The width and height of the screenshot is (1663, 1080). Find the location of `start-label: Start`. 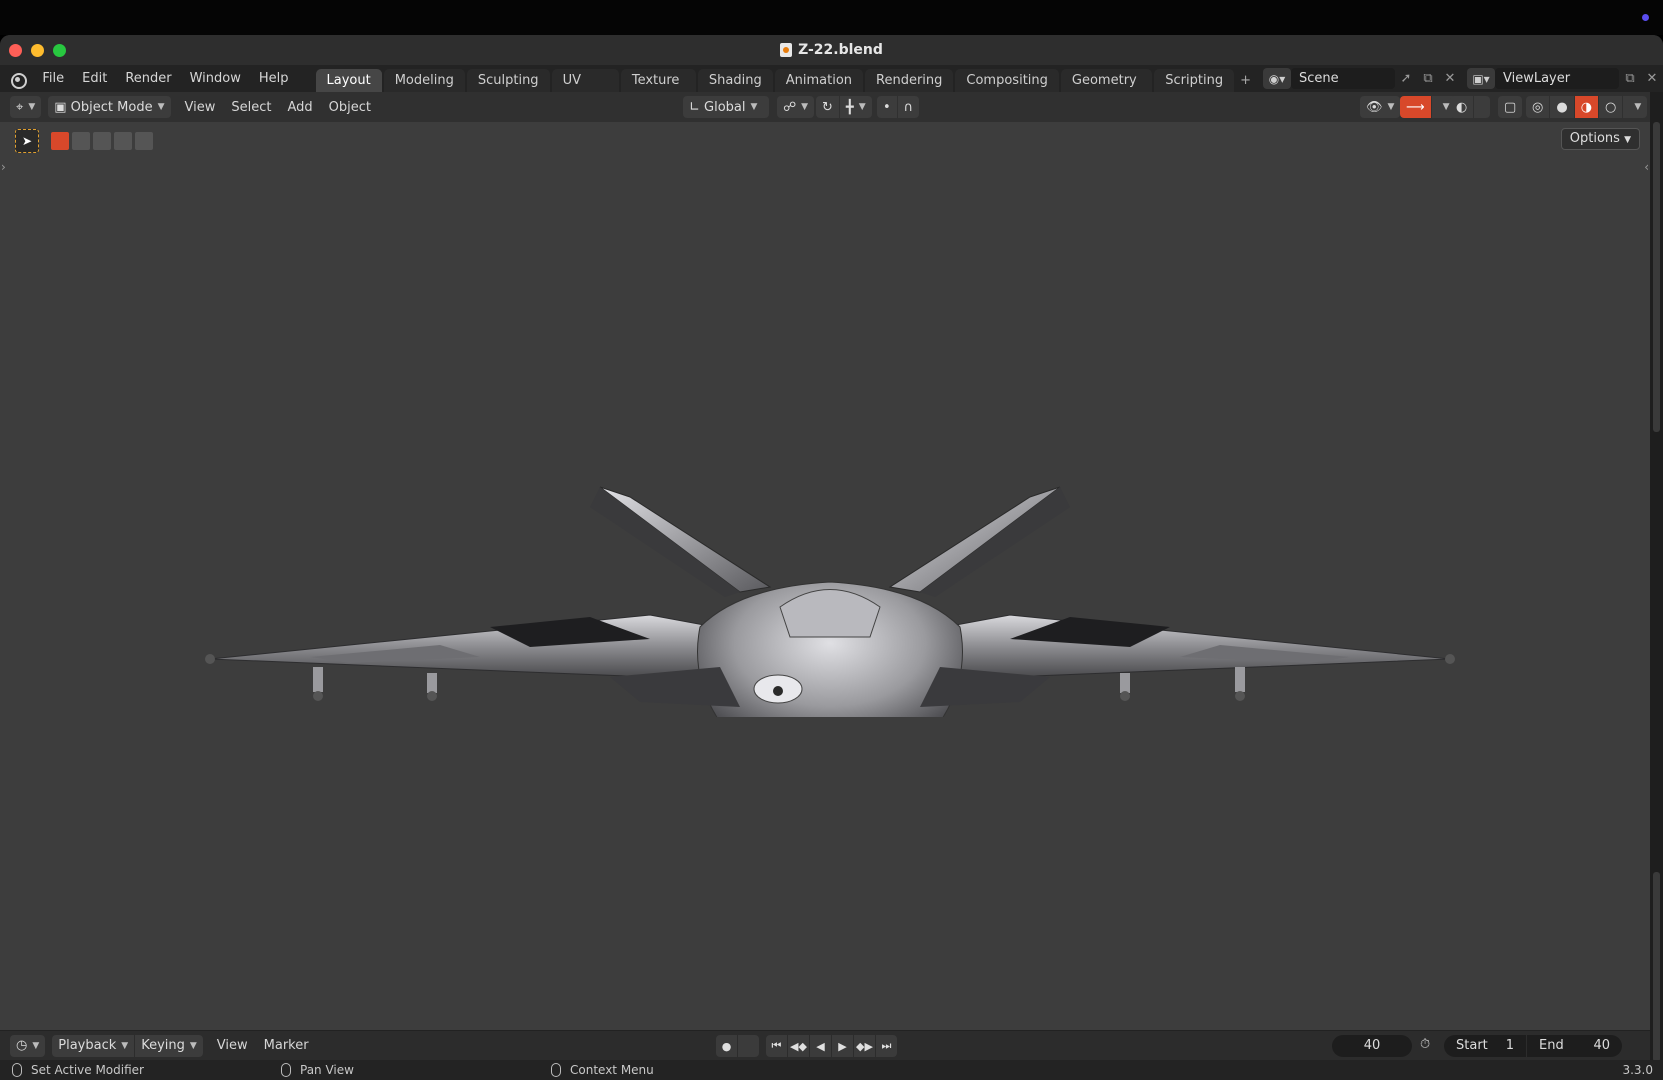

start-label: Start is located at coordinates (1472, 1045).